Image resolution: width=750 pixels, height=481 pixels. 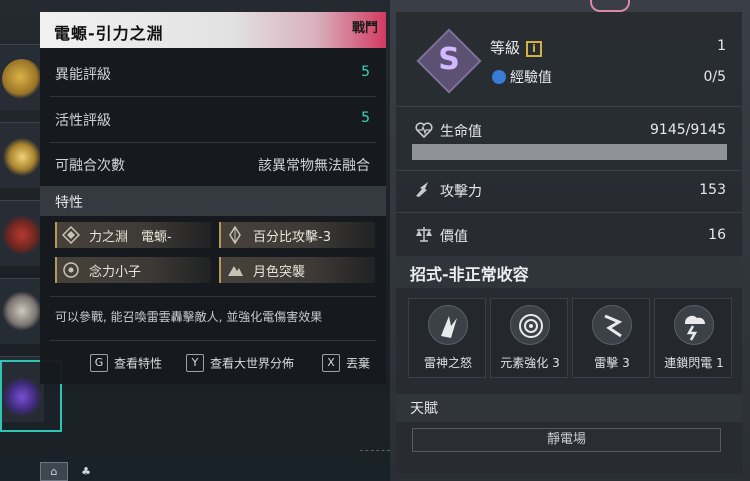 I want to click on stat-label: 可融合次數, so click(x=90, y=166).